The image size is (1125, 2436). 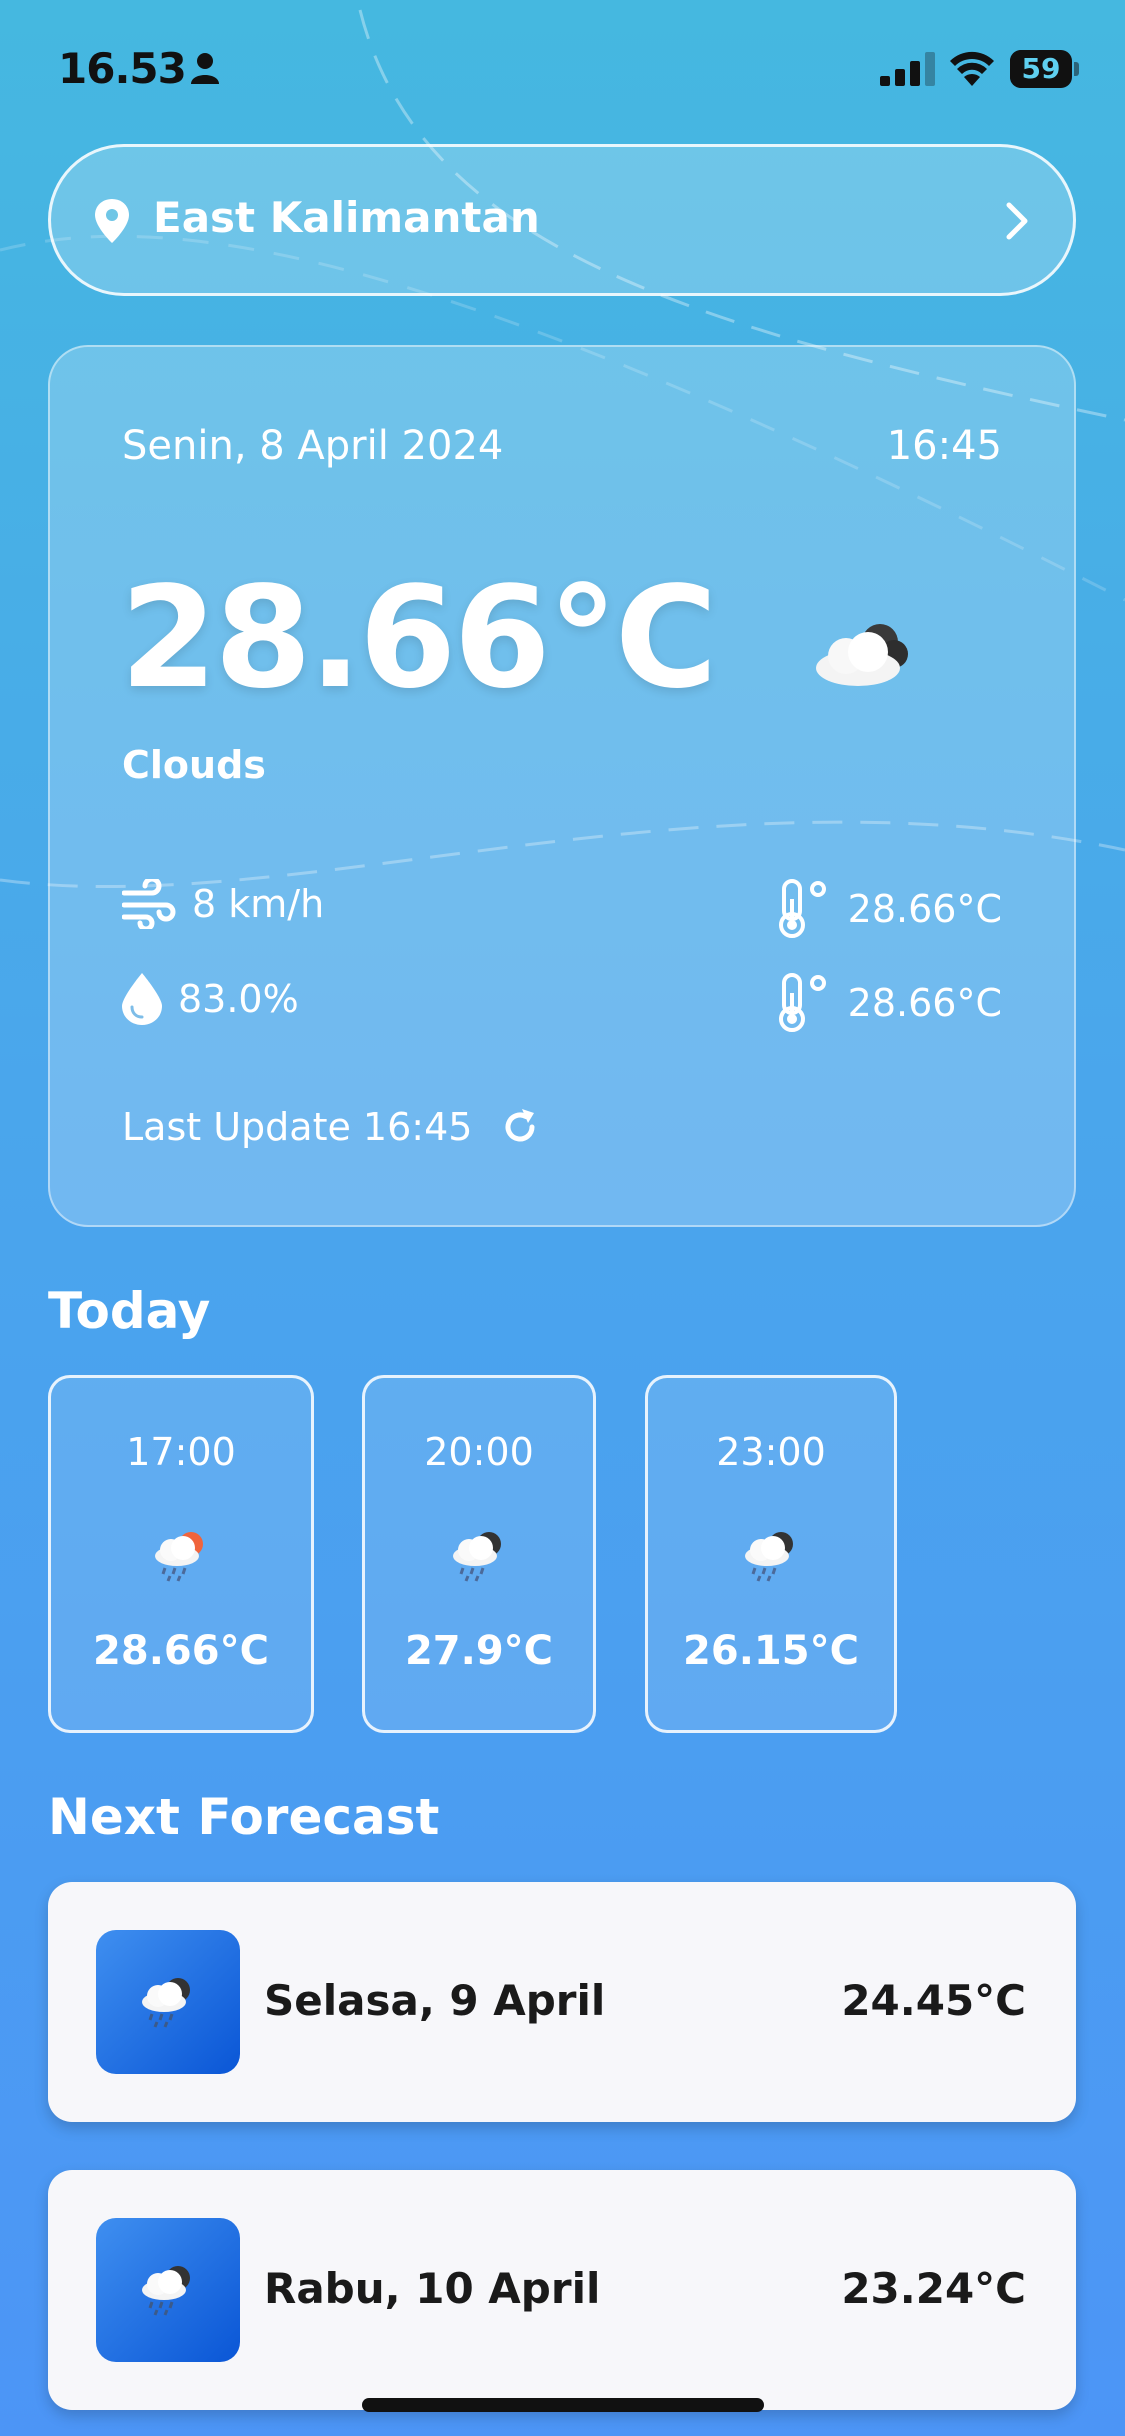 I want to click on battery-indicator: 59, so click(x=1045, y=69).